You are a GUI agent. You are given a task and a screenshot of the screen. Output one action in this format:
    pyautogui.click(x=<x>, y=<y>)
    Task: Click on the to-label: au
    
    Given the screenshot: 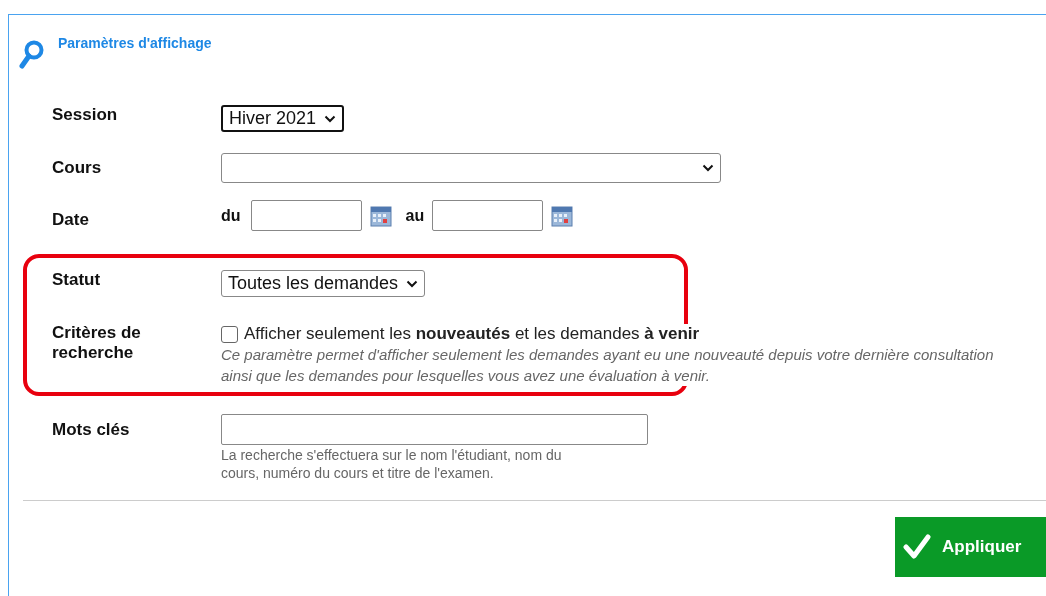 What is the action you would take?
    pyautogui.click(x=415, y=215)
    